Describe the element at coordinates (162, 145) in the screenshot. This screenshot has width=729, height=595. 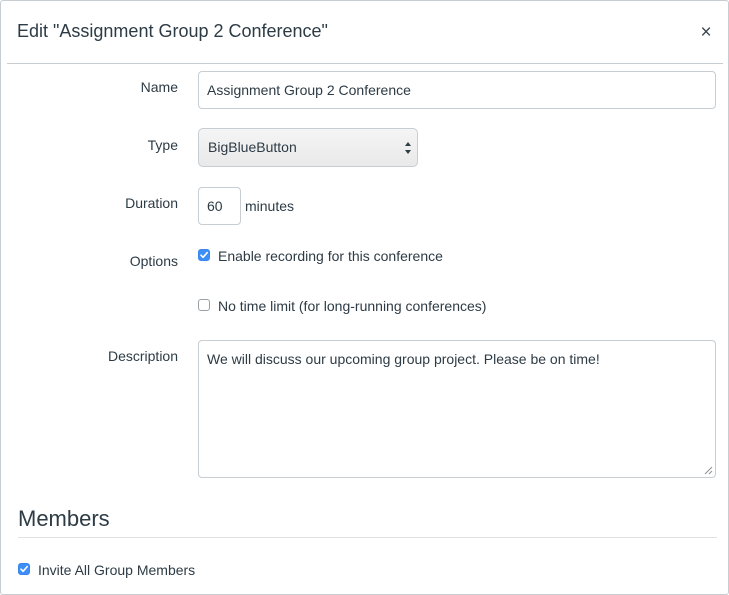
I see `type-label: Type` at that location.